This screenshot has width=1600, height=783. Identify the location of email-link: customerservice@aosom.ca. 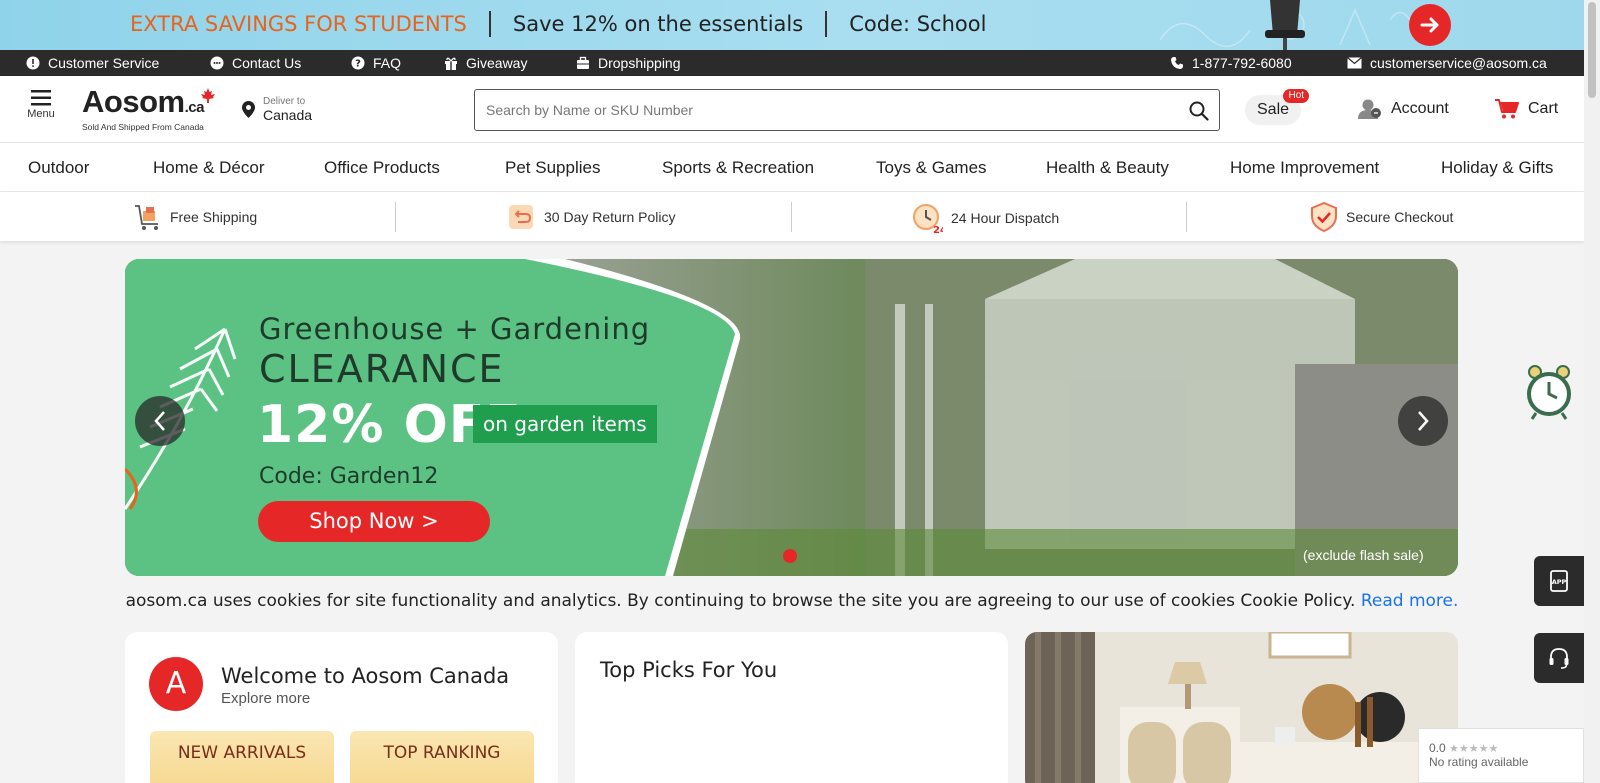
(1447, 63).